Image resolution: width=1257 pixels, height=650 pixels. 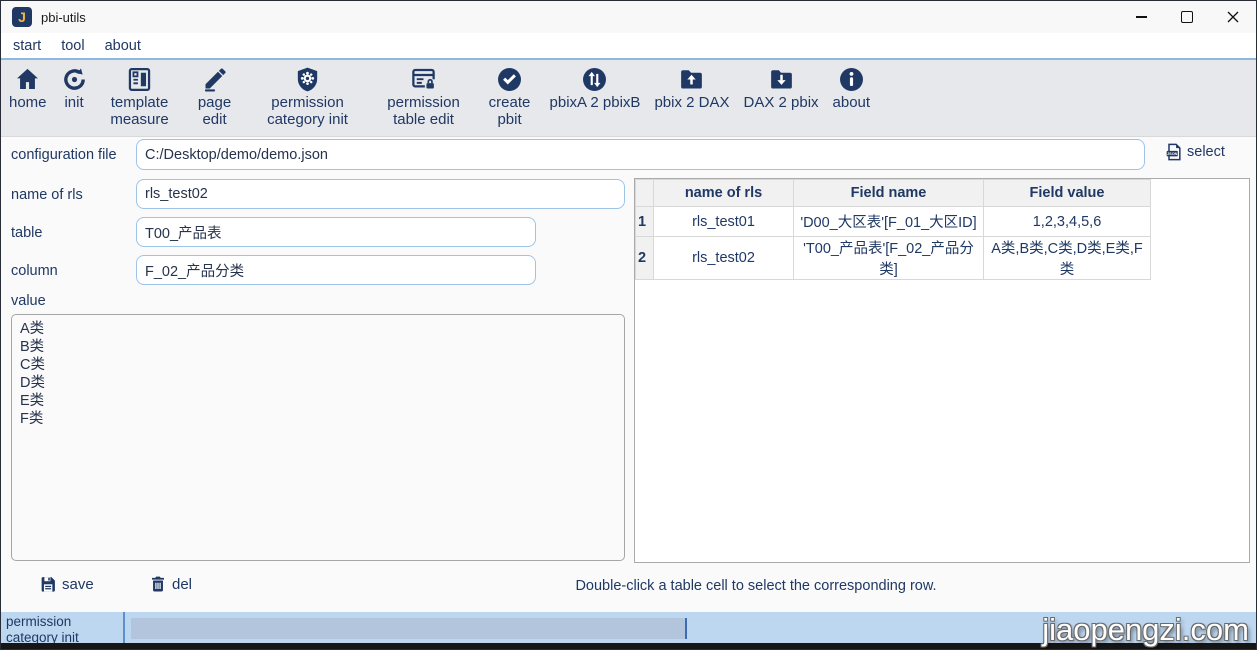 What do you see at coordinates (139, 79) in the screenshot?
I see `template-measure-icon` at bounding box center [139, 79].